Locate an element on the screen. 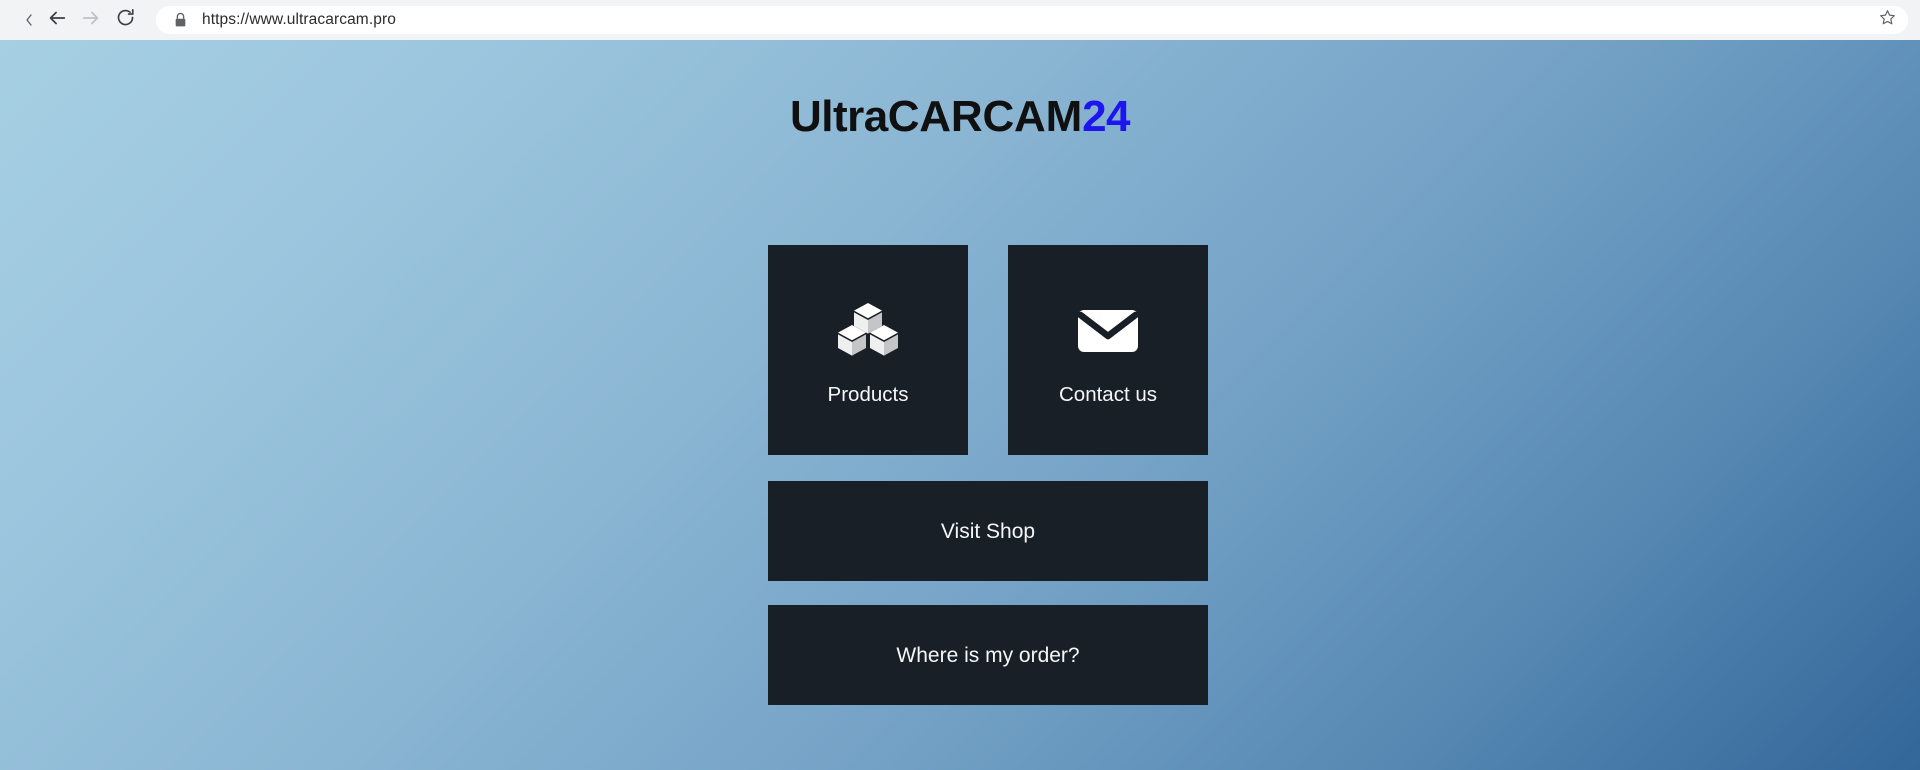 The width and height of the screenshot is (1920, 770). forward-arrow-icon is located at coordinates (91, 20).